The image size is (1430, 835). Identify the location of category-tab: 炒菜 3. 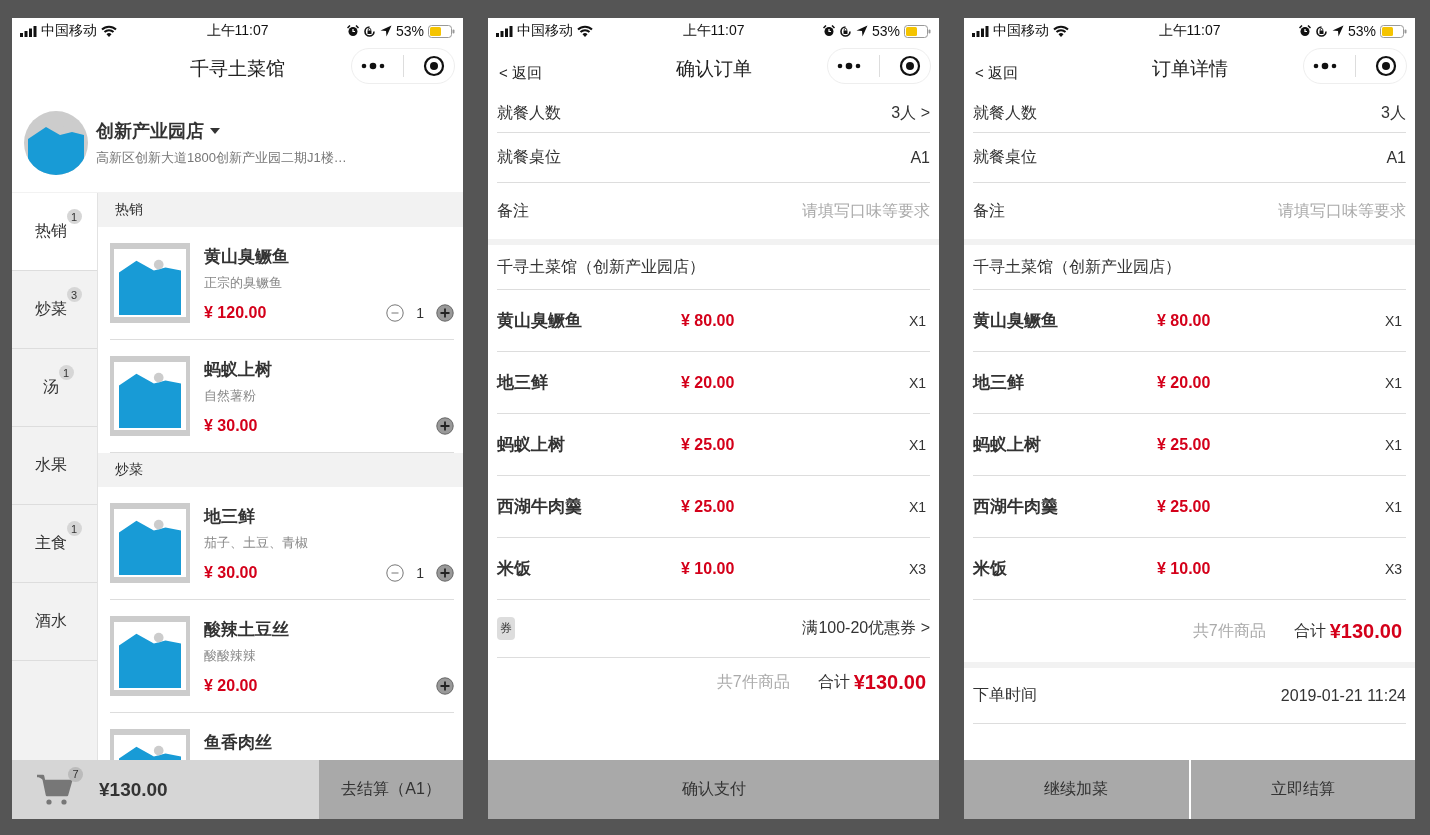
(54, 310).